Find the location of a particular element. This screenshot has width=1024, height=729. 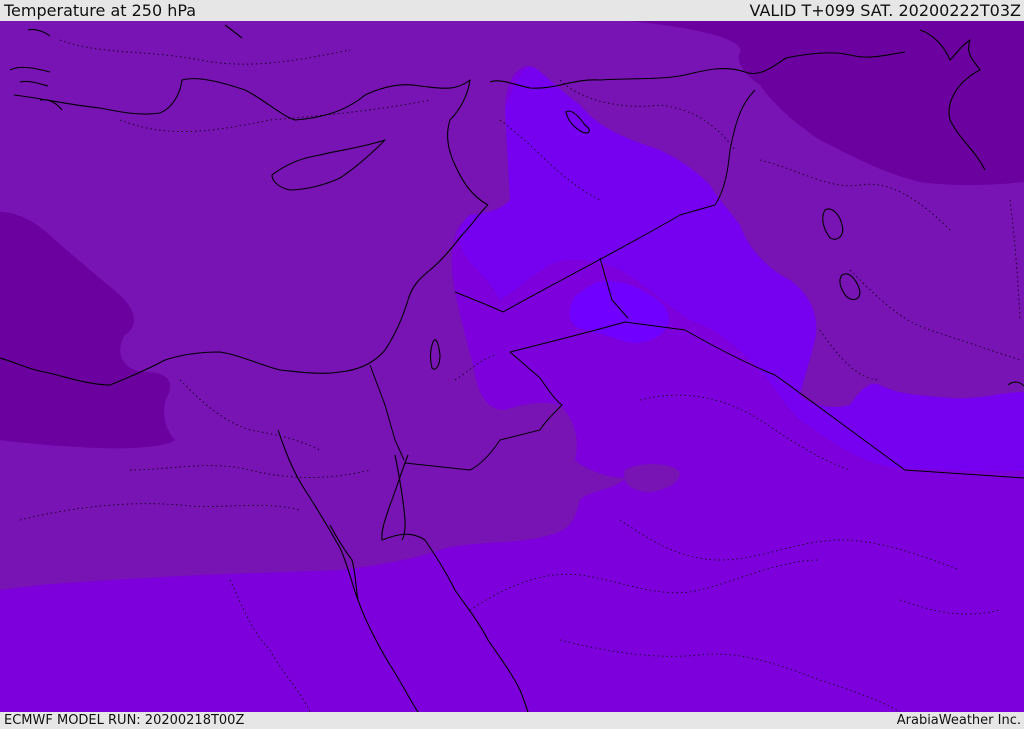

model-run: ECMWF MODEL RUN: 20200218T00Z is located at coordinates (124, 720).